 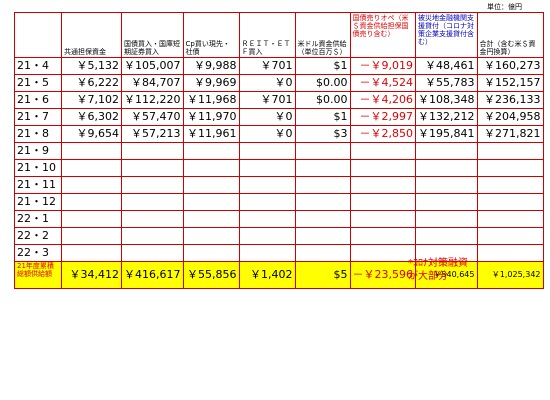 What do you see at coordinates (279, 151) in the screenshot?
I see `table-row: 21・9` at bounding box center [279, 151].